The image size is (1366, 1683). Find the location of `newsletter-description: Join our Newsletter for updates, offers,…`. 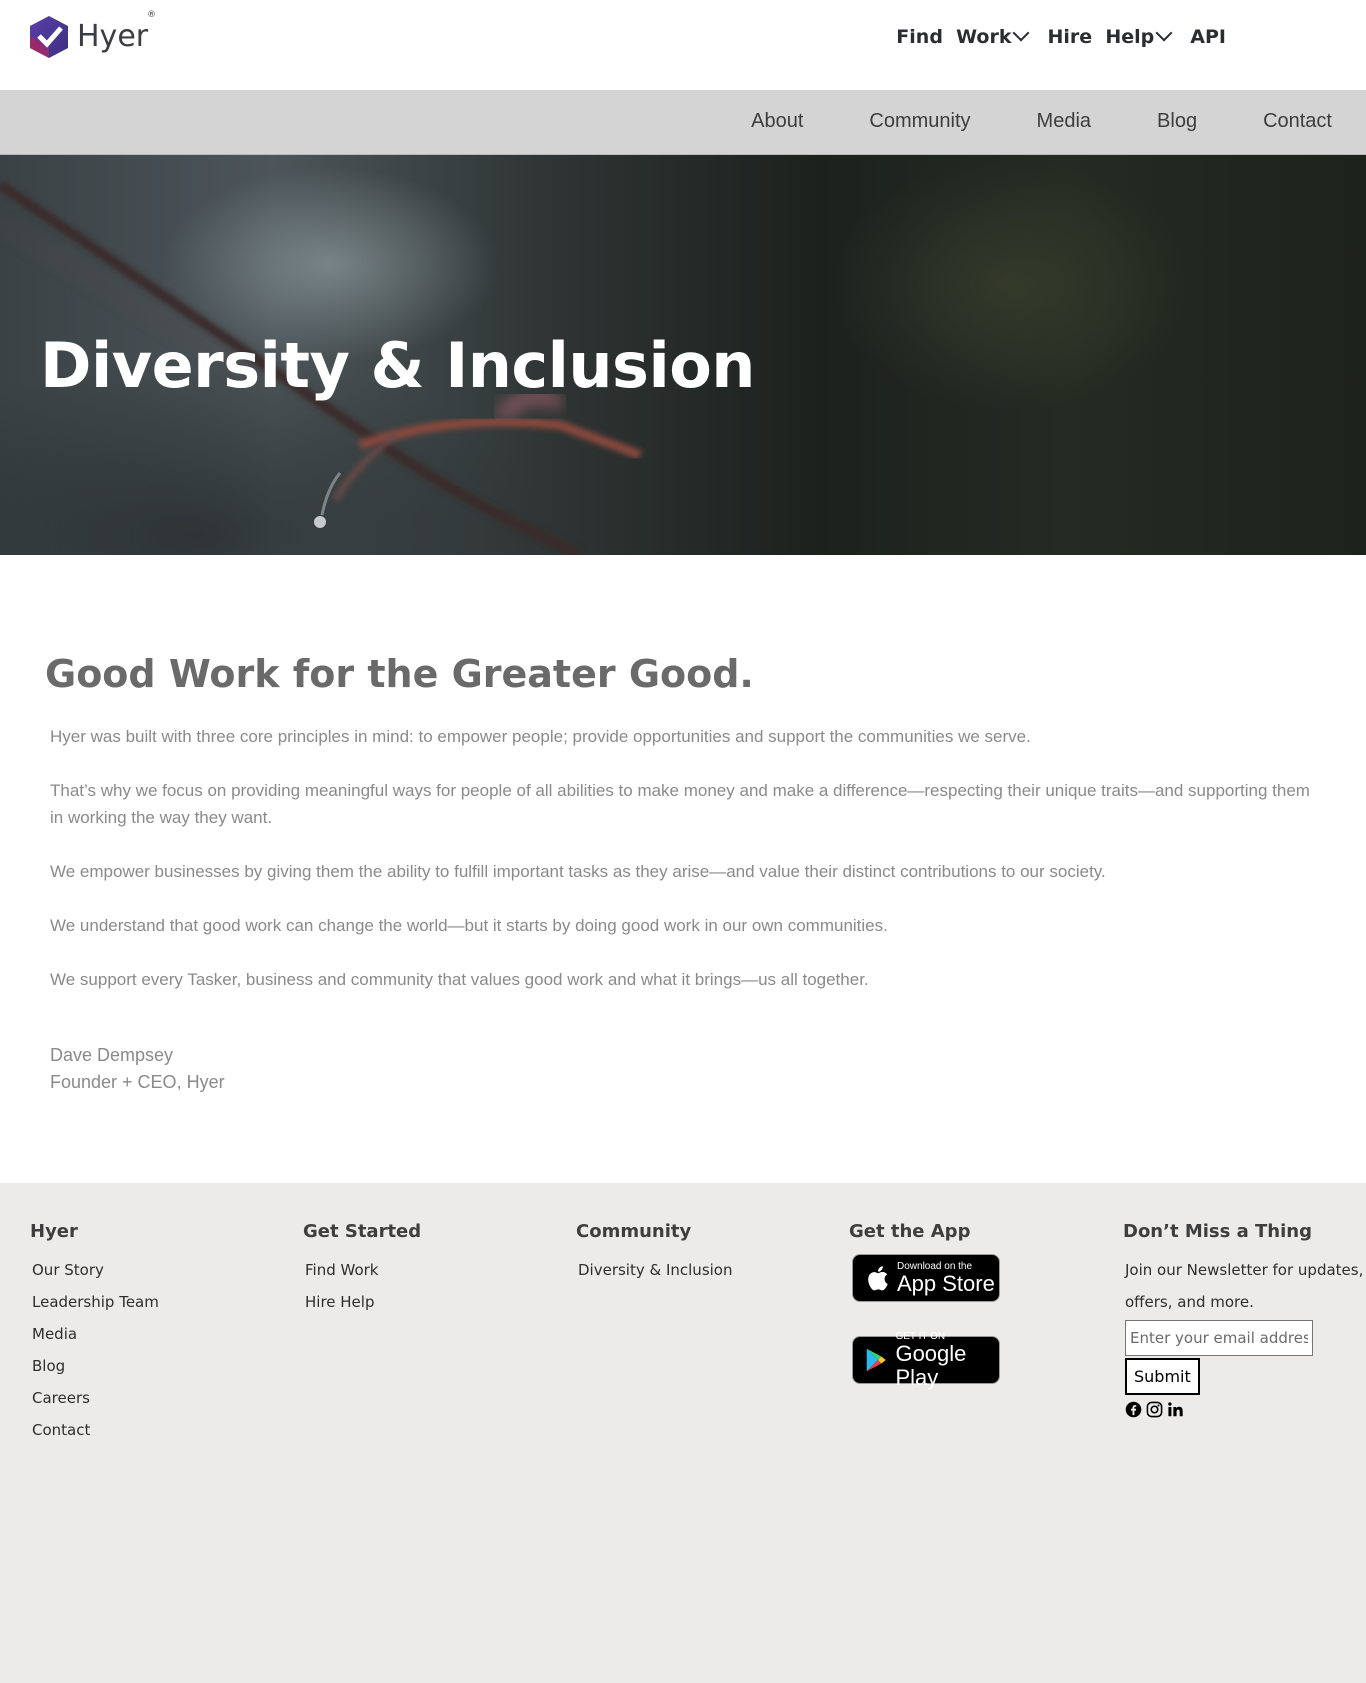

newsletter-description: Join our Newsletter for updates, offers,… is located at coordinates (1244, 1286).